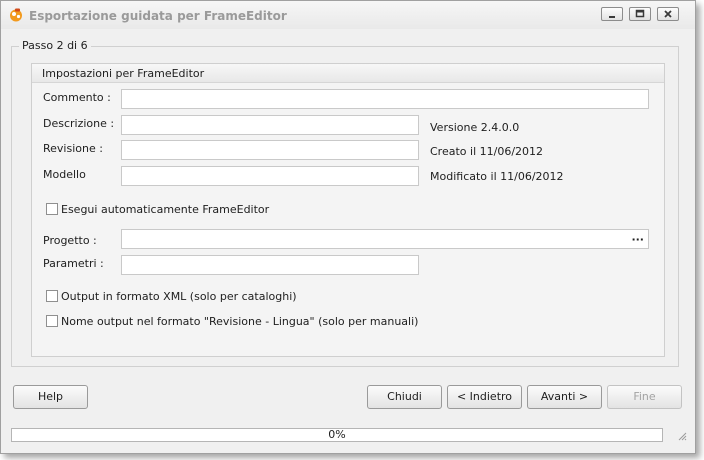  I want to click on auto-run-checkbox, so click(52, 209).